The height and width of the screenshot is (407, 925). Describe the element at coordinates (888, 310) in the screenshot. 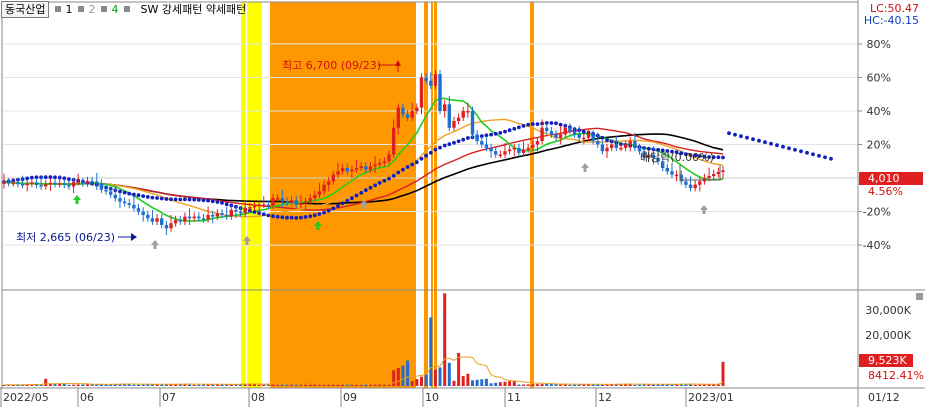

I see `volume-tick-label: 30,000K` at that location.